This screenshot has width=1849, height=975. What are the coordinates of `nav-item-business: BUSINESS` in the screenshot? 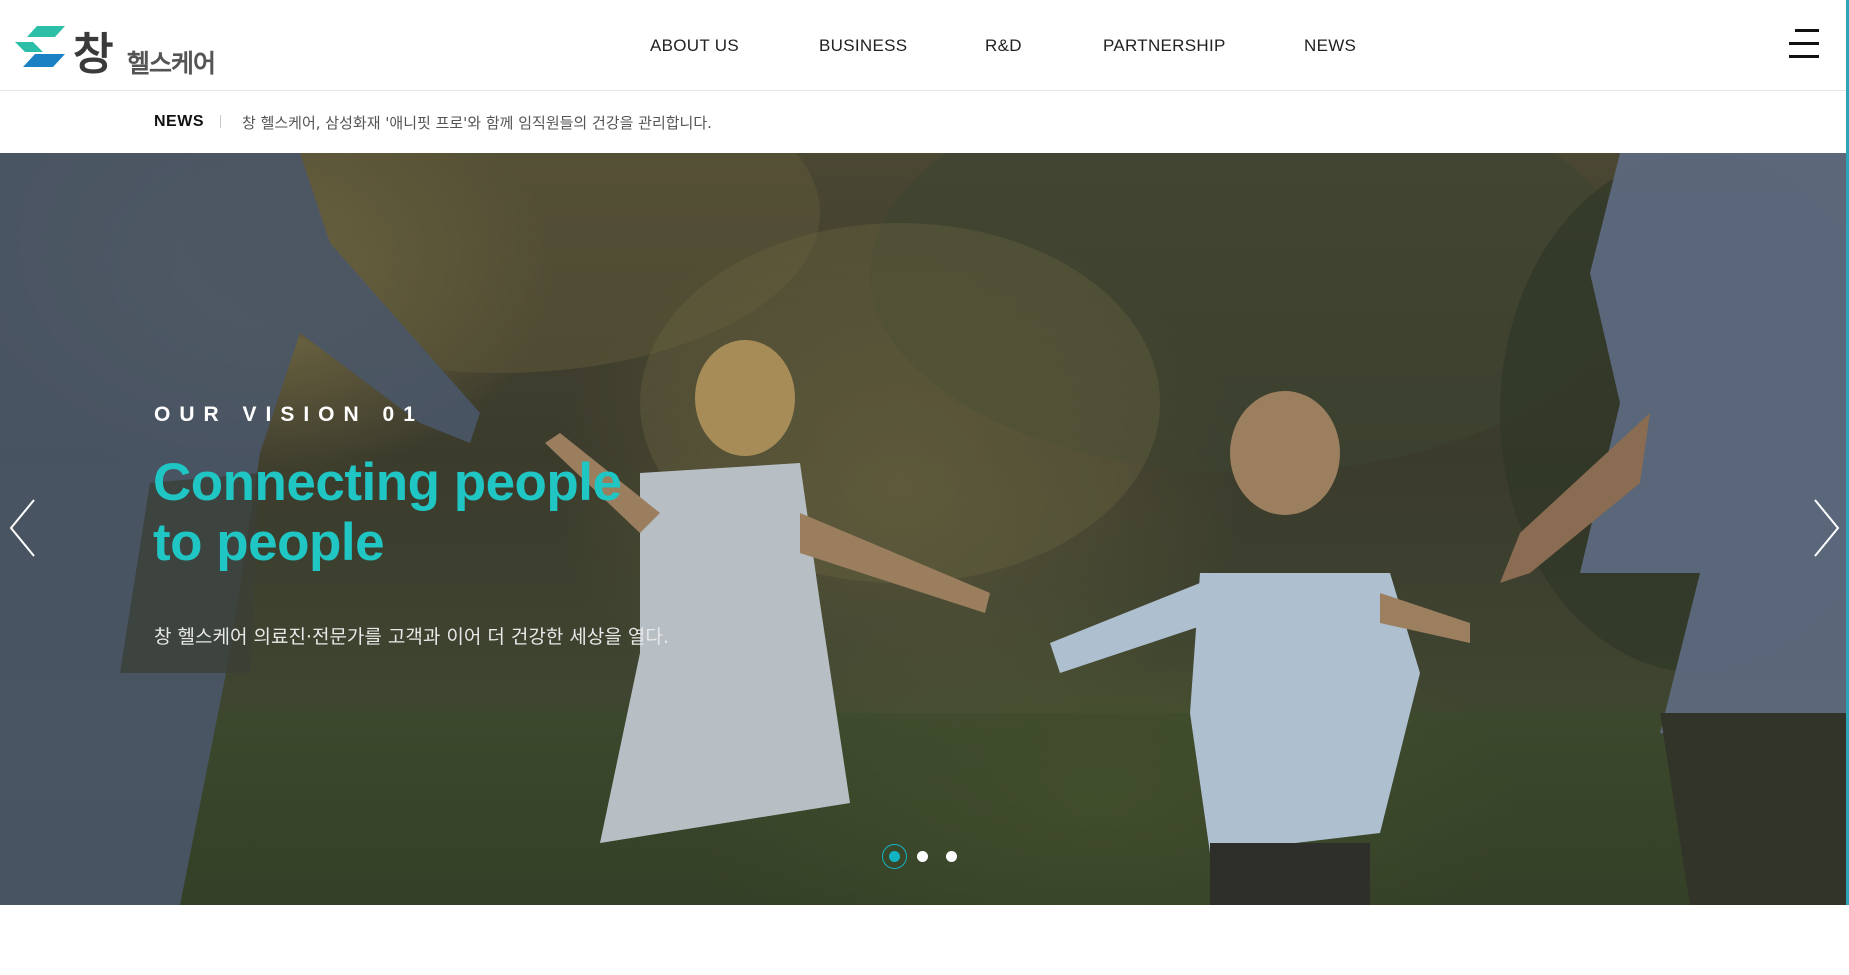 It's located at (863, 46).